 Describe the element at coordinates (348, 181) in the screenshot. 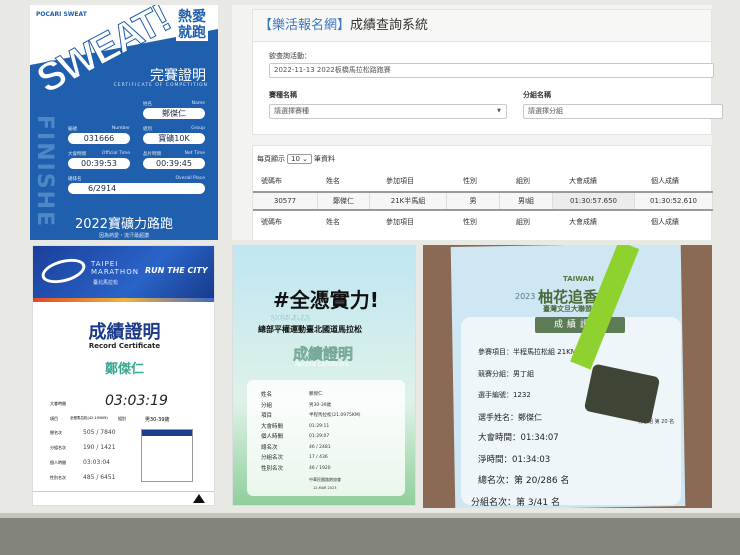

I see `col-header: 姓名` at that location.